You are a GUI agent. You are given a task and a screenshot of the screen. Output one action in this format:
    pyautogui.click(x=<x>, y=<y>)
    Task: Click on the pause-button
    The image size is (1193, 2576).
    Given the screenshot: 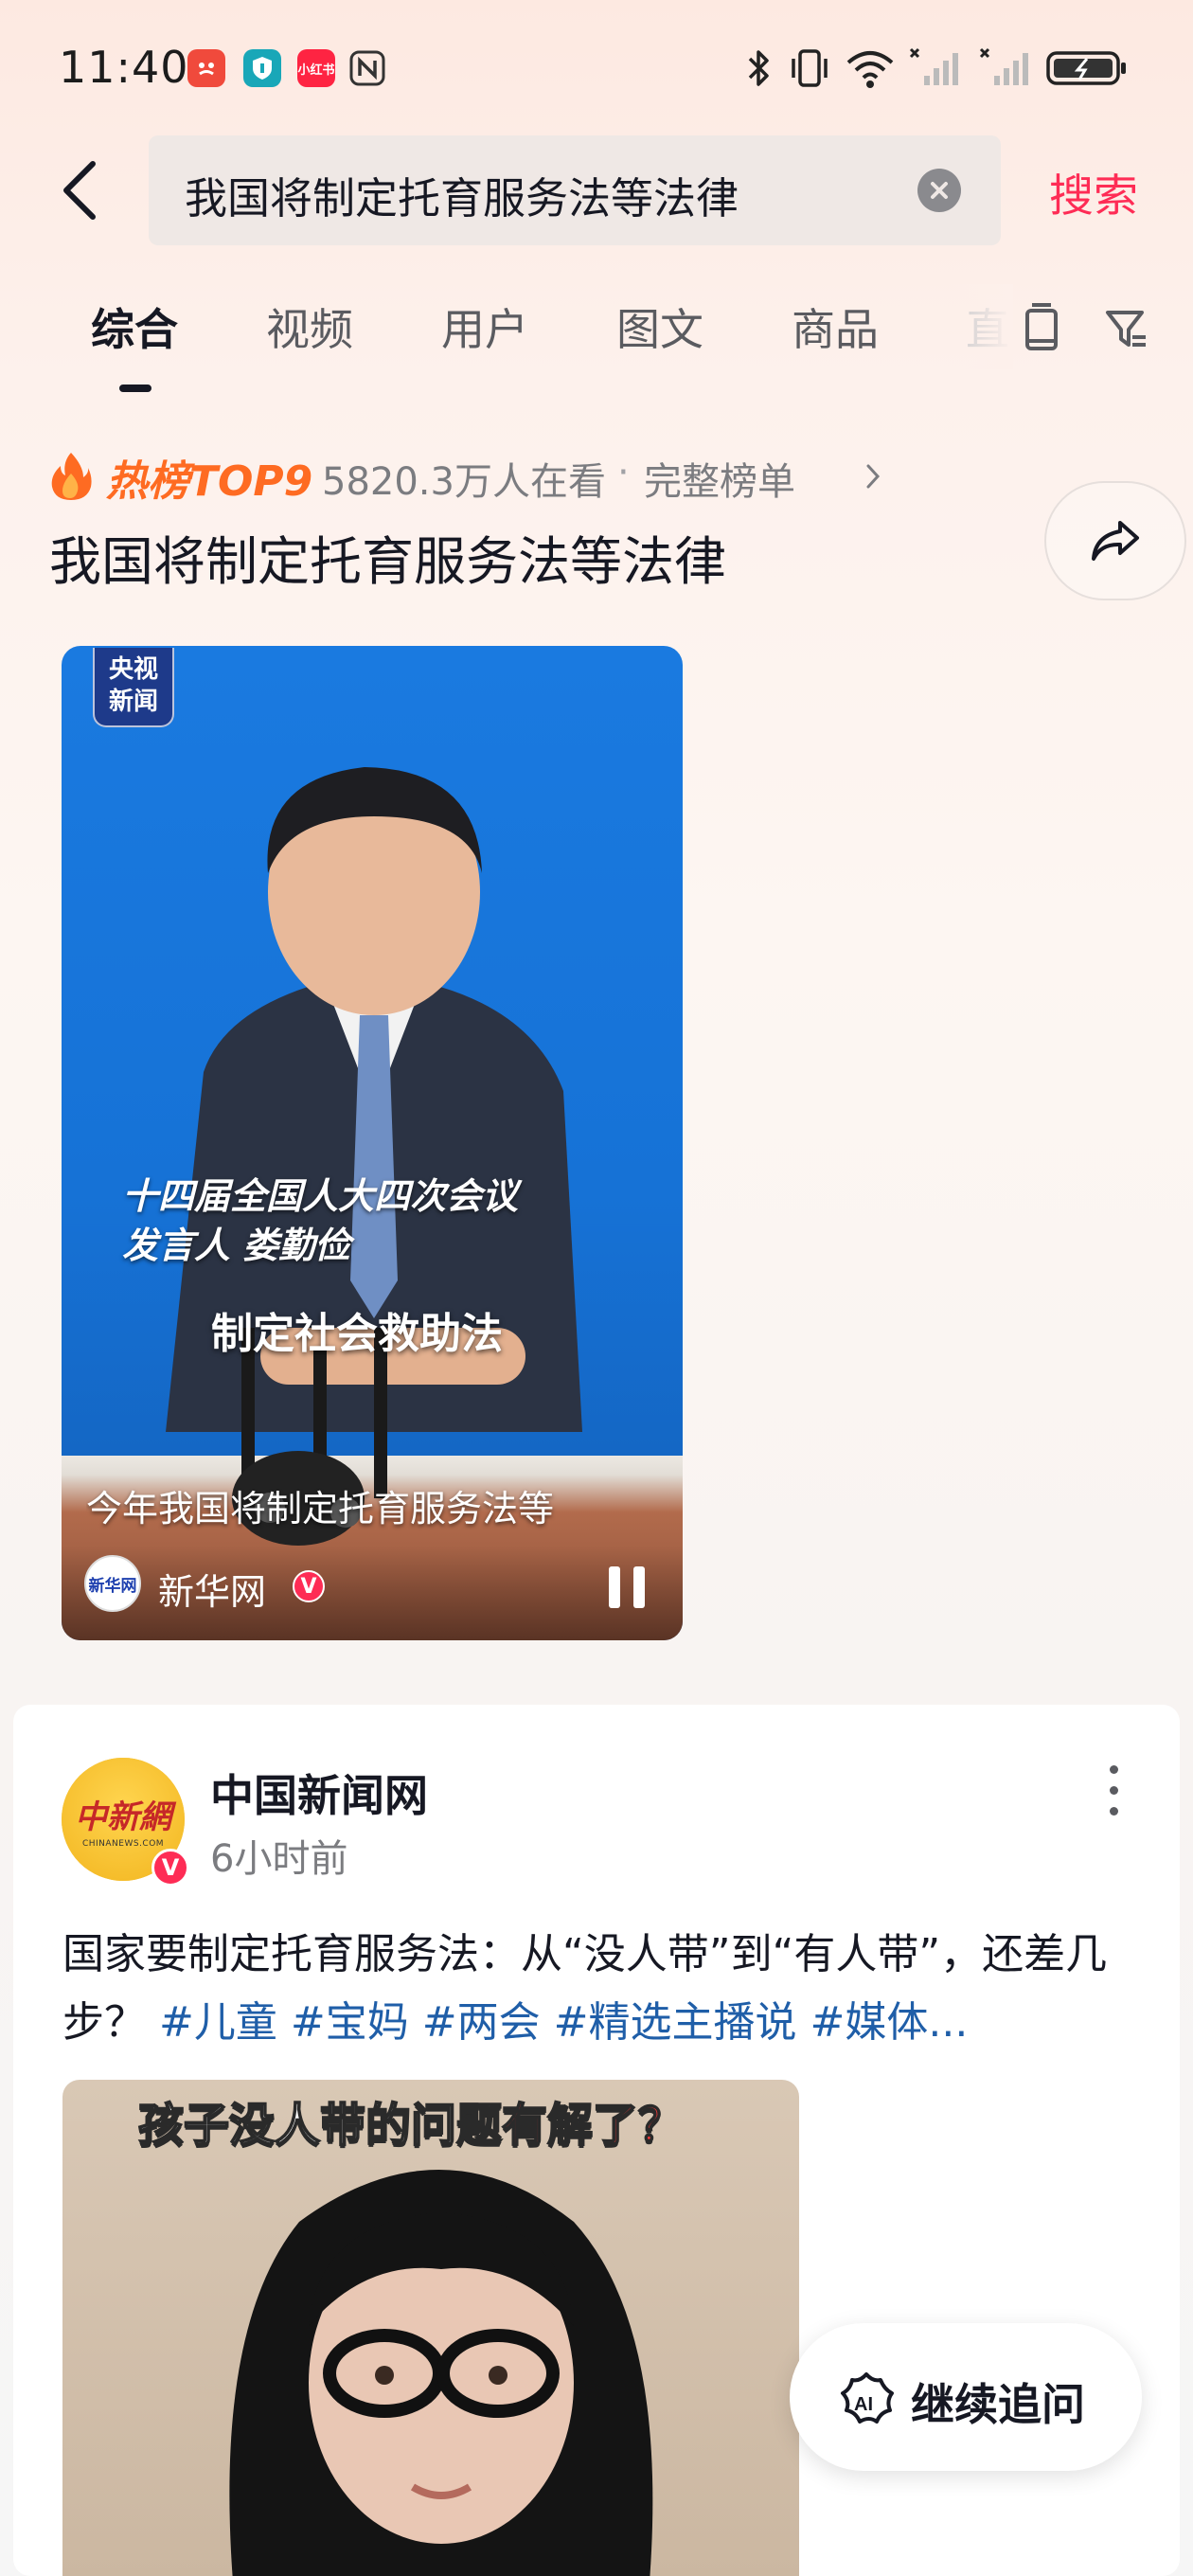 What is the action you would take?
    pyautogui.click(x=628, y=1587)
    